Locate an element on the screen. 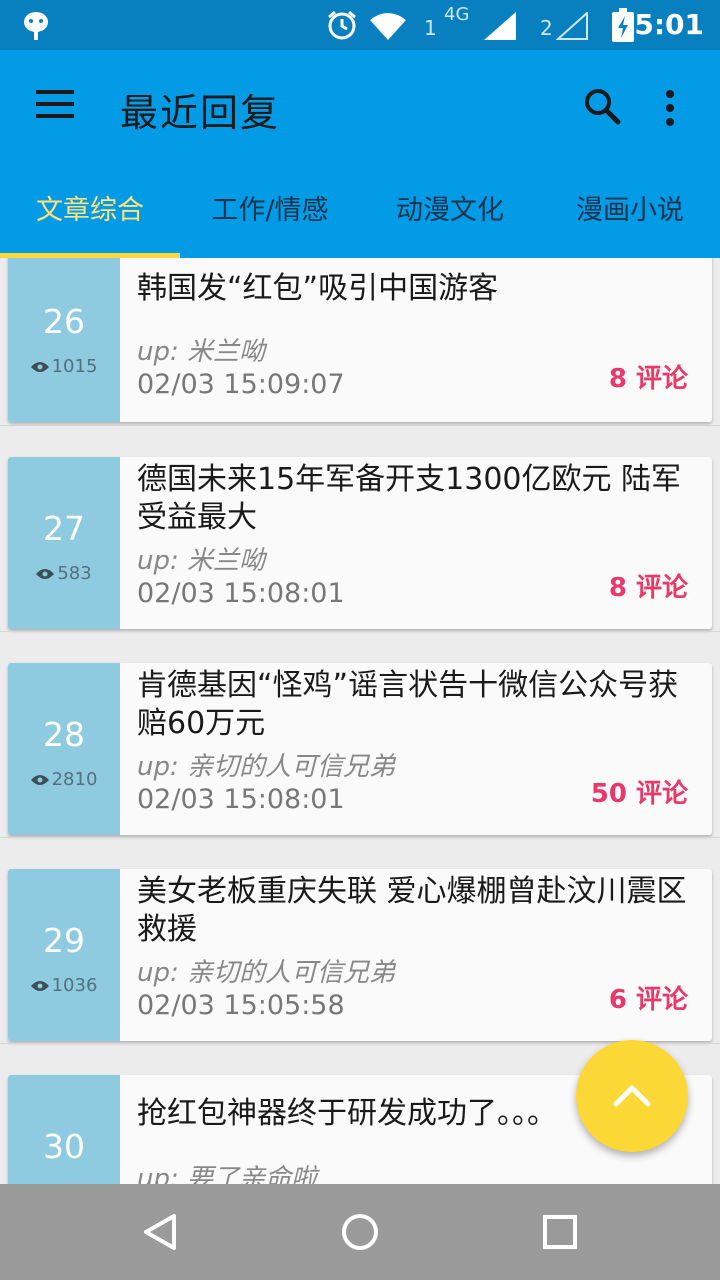 Image resolution: width=720 pixels, height=1280 pixels. sim2-label: 2 is located at coordinates (546, 28).